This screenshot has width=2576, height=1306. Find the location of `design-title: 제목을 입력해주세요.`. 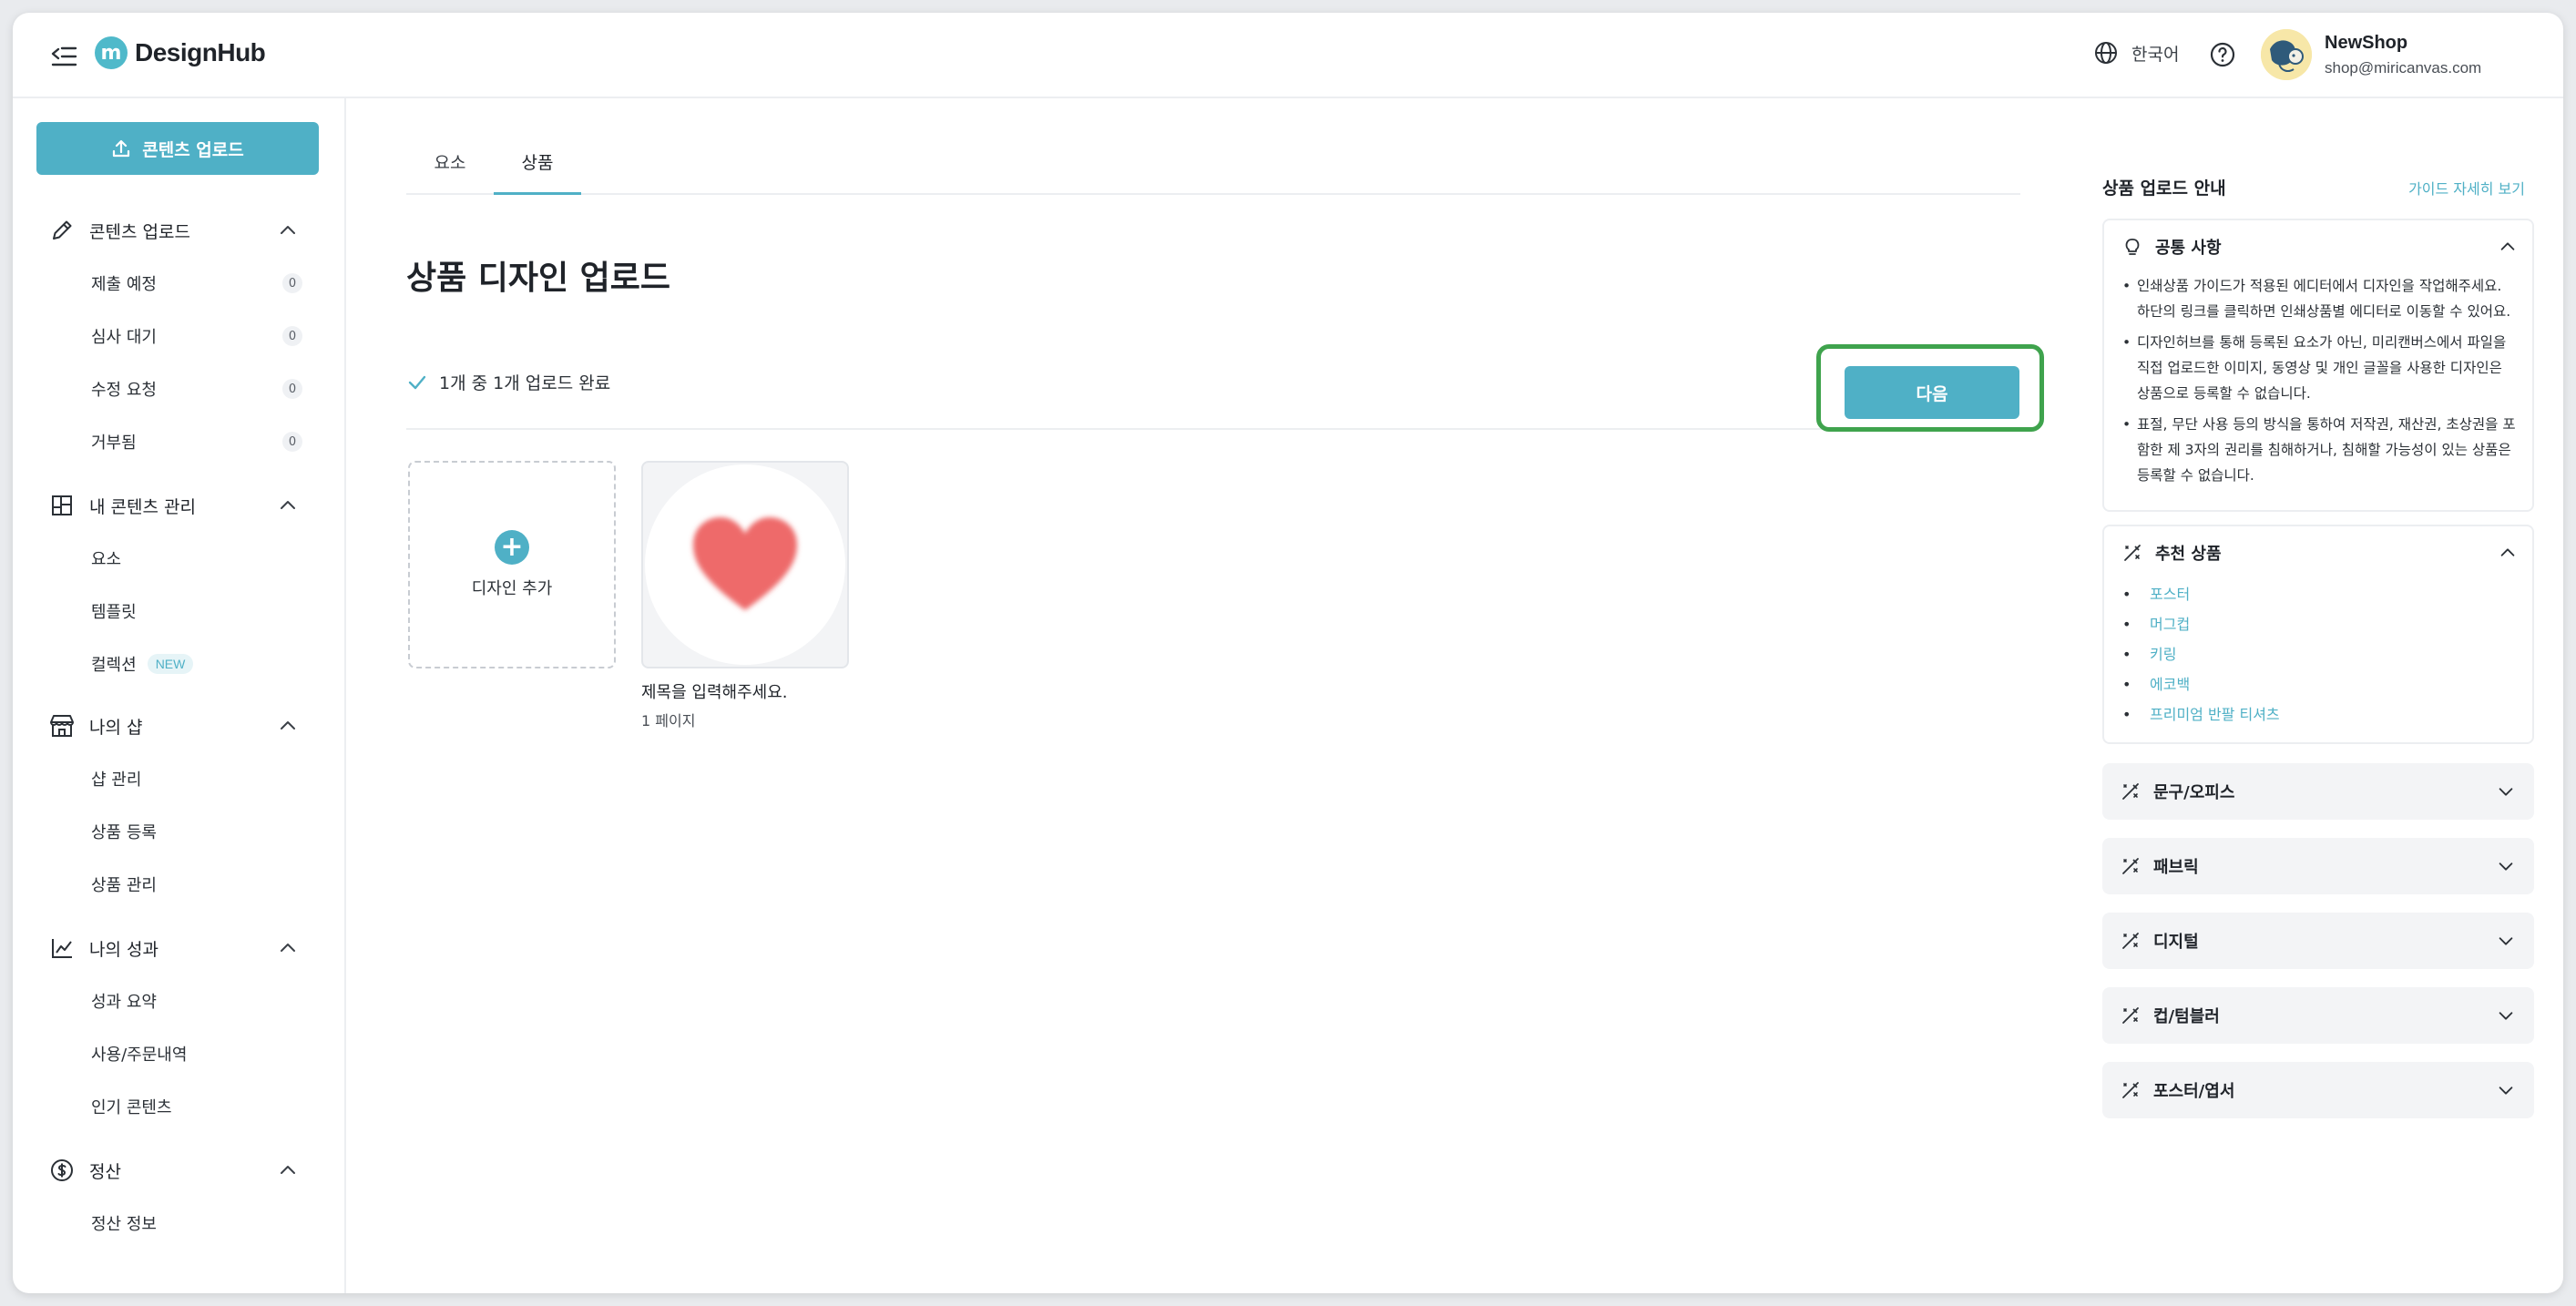

design-title: 제목을 입력해주세요. is located at coordinates (714, 691).